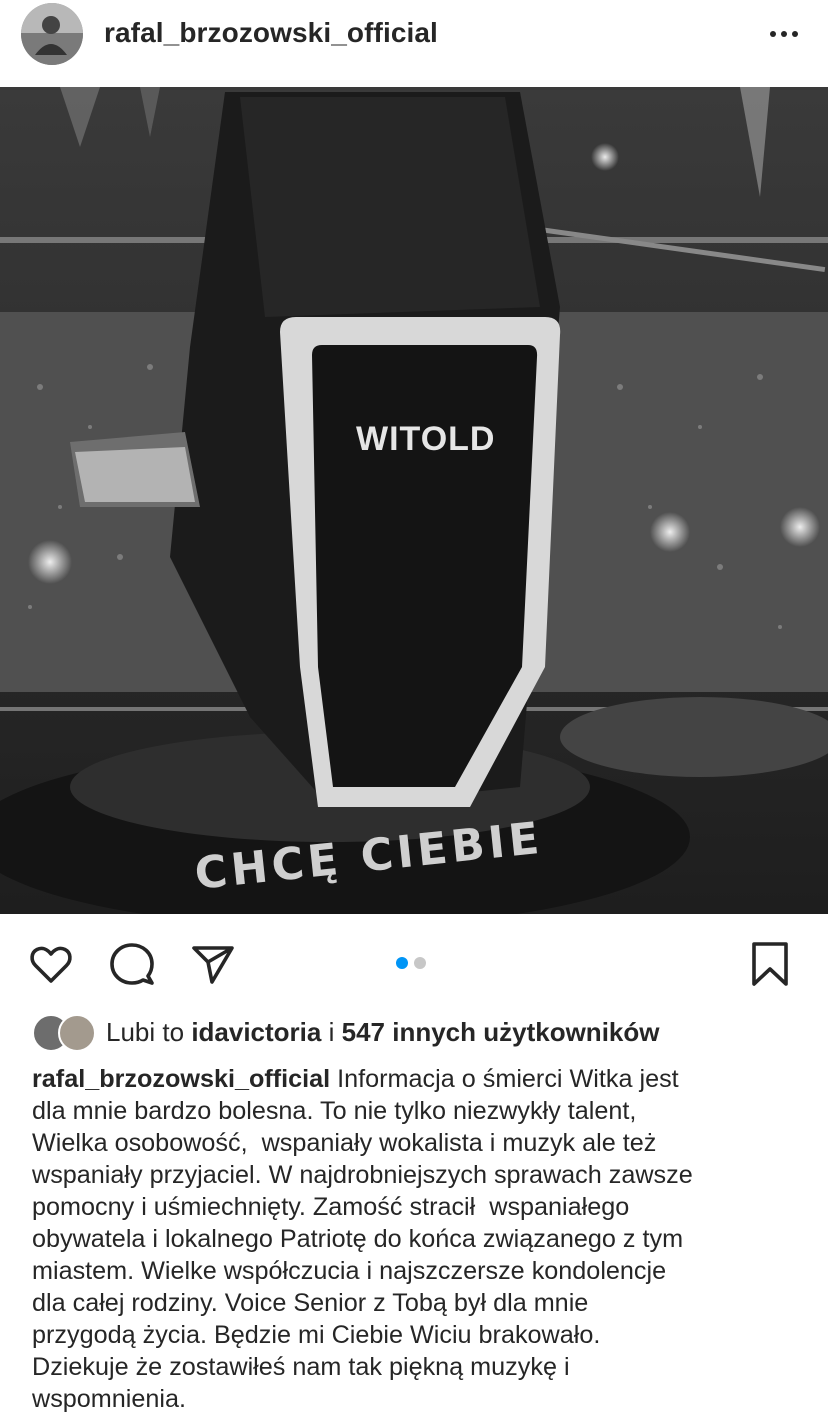  I want to click on caption-text: Informacja o śmierci Witka jest, so click(508, 1079).